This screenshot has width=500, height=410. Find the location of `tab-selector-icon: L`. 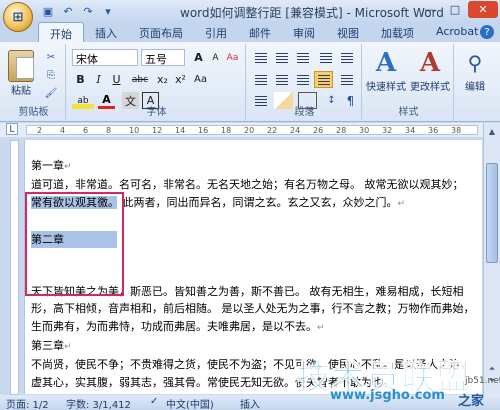

tab-selector-icon: L is located at coordinates (12, 129).